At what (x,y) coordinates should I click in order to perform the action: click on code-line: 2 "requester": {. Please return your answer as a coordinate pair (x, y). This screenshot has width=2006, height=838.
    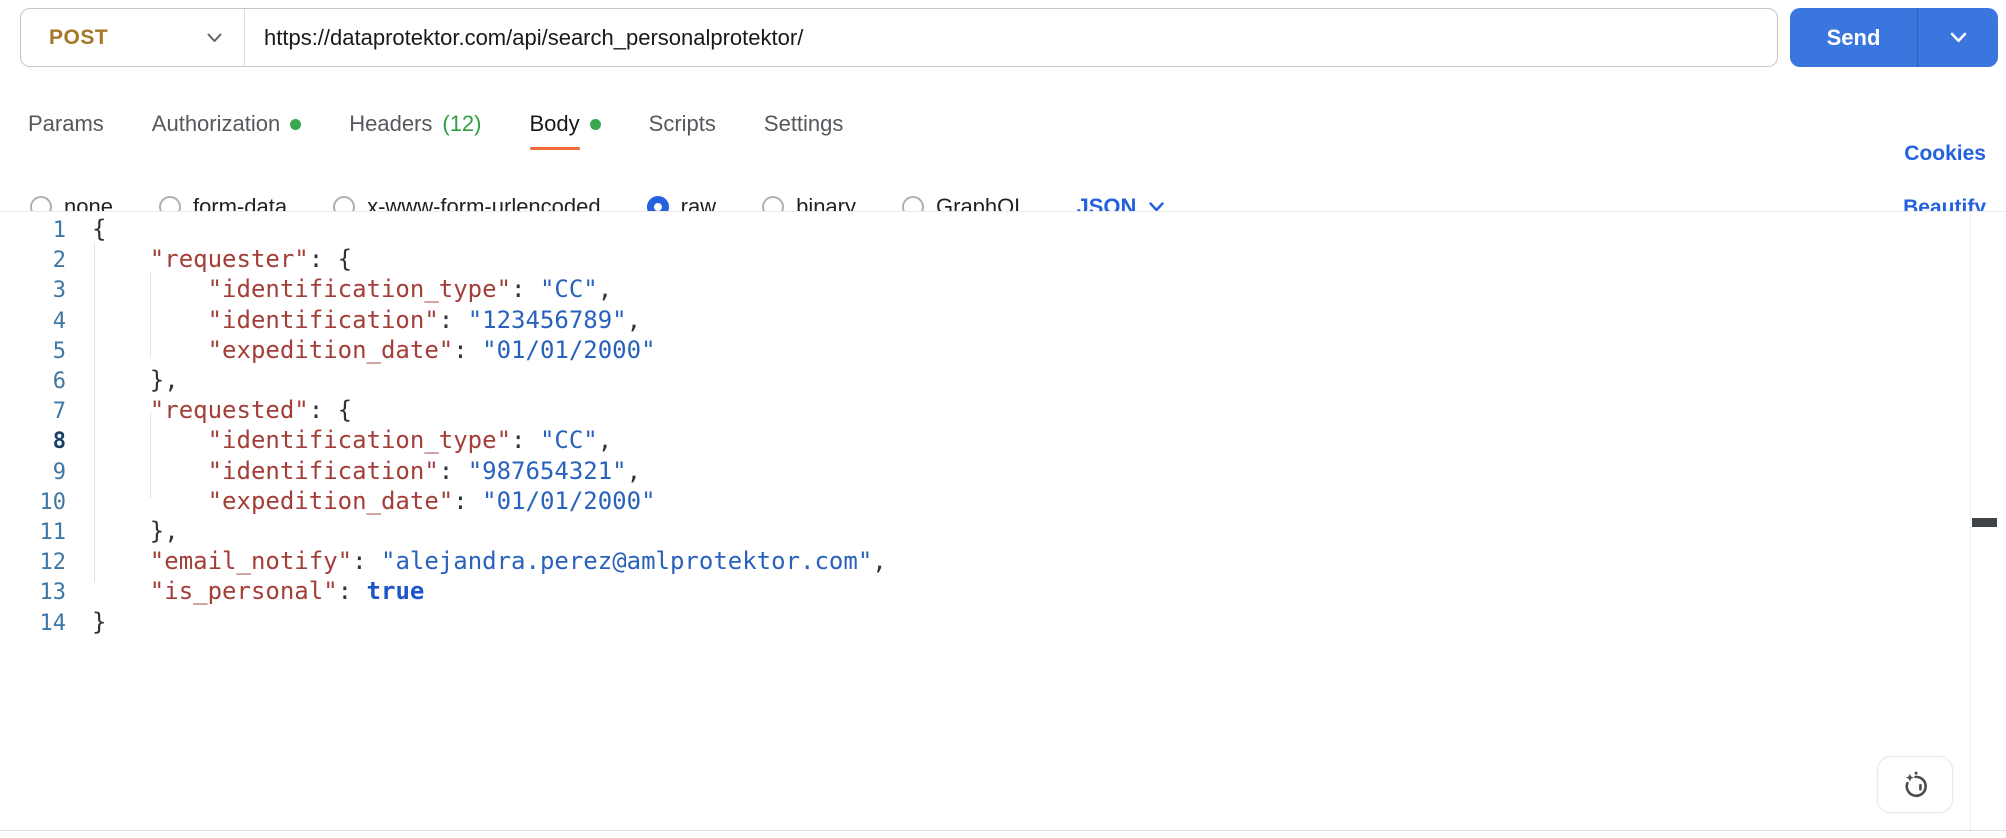
    Looking at the image, I should click on (973, 260).